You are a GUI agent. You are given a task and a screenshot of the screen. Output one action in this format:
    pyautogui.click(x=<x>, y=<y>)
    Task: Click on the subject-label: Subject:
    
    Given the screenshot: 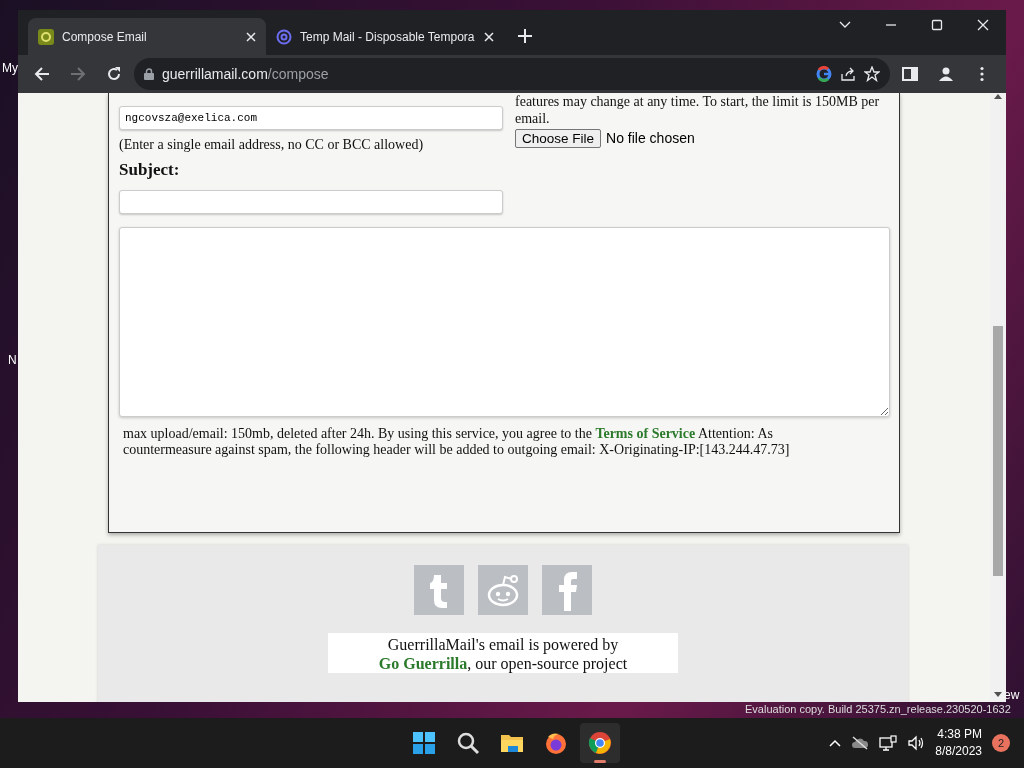 What is the action you would take?
    pyautogui.click(x=150, y=170)
    